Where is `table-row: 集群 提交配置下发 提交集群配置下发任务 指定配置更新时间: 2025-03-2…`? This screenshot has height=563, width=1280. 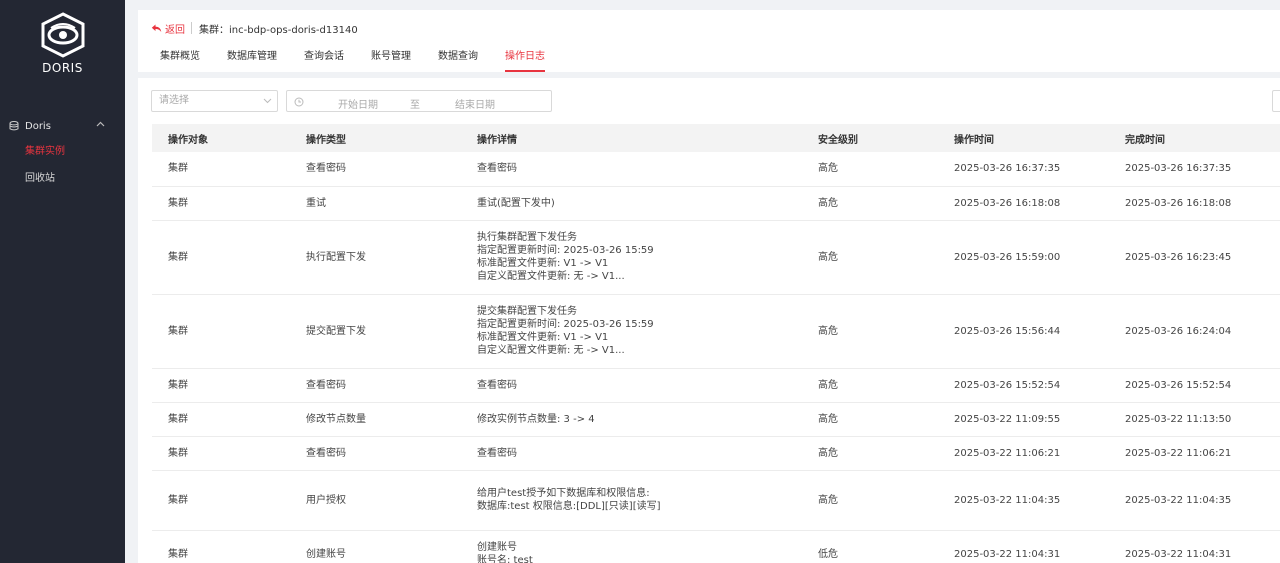
table-row: 集群 提交配置下发 提交集群配置下发任务 指定配置更新时间: 2025-03-2… is located at coordinates (716, 331).